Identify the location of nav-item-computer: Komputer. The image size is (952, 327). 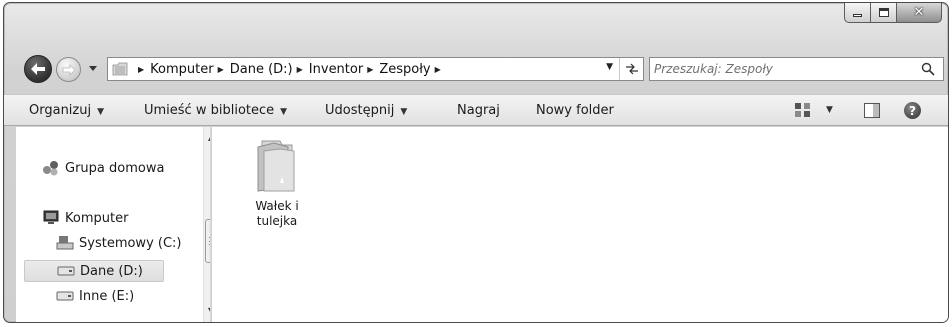
(85, 218).